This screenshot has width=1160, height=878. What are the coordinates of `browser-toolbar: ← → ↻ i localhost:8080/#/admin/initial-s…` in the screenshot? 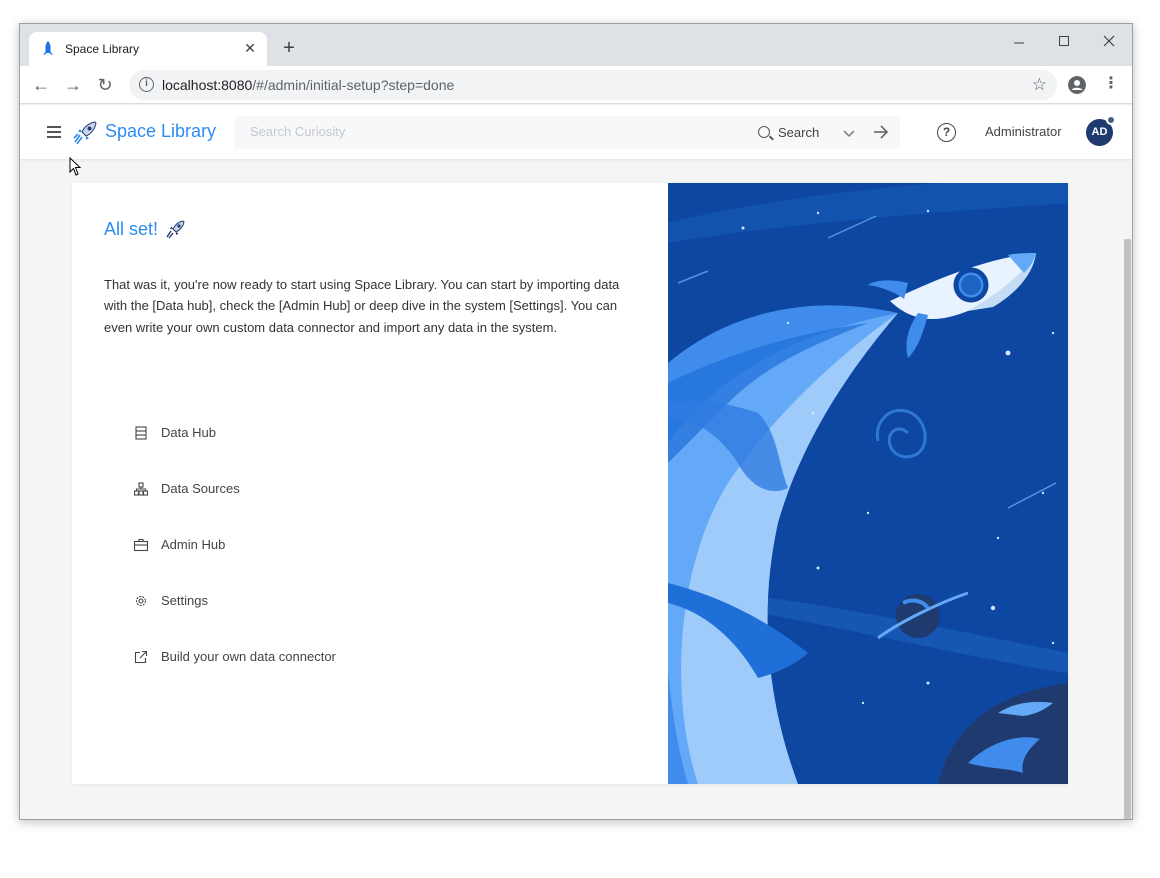 It's located at (576, 85).